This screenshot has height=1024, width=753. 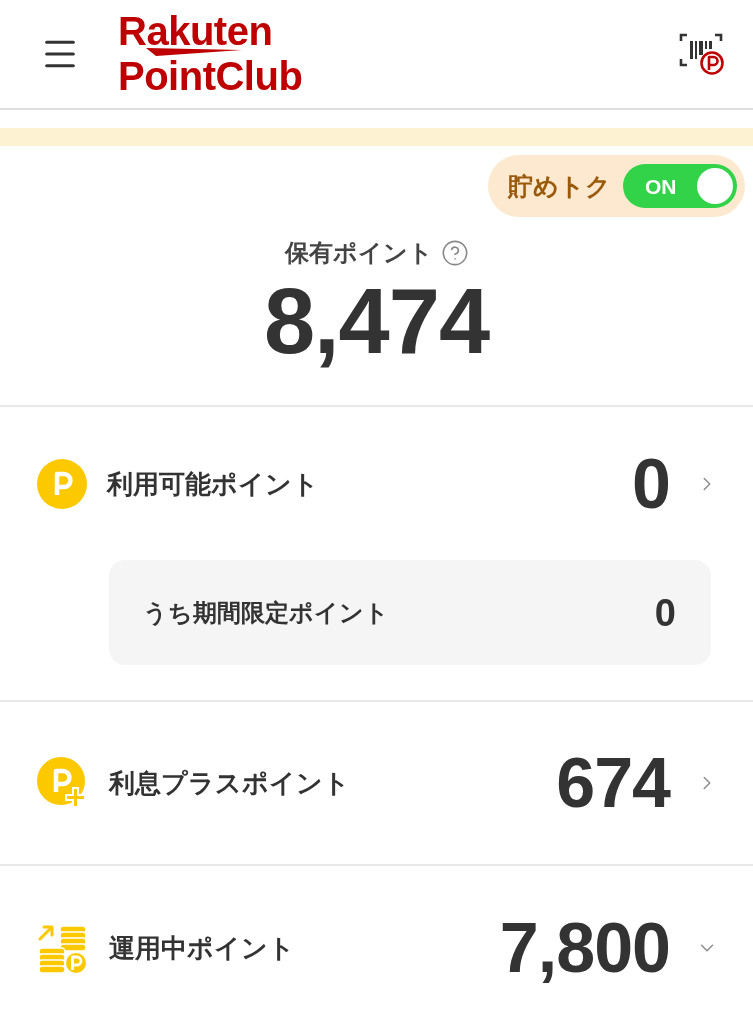 What do you see at coordinates (651, 484) in the screenshot?
I see `row-value: 0` at bounding box center [651, 484].